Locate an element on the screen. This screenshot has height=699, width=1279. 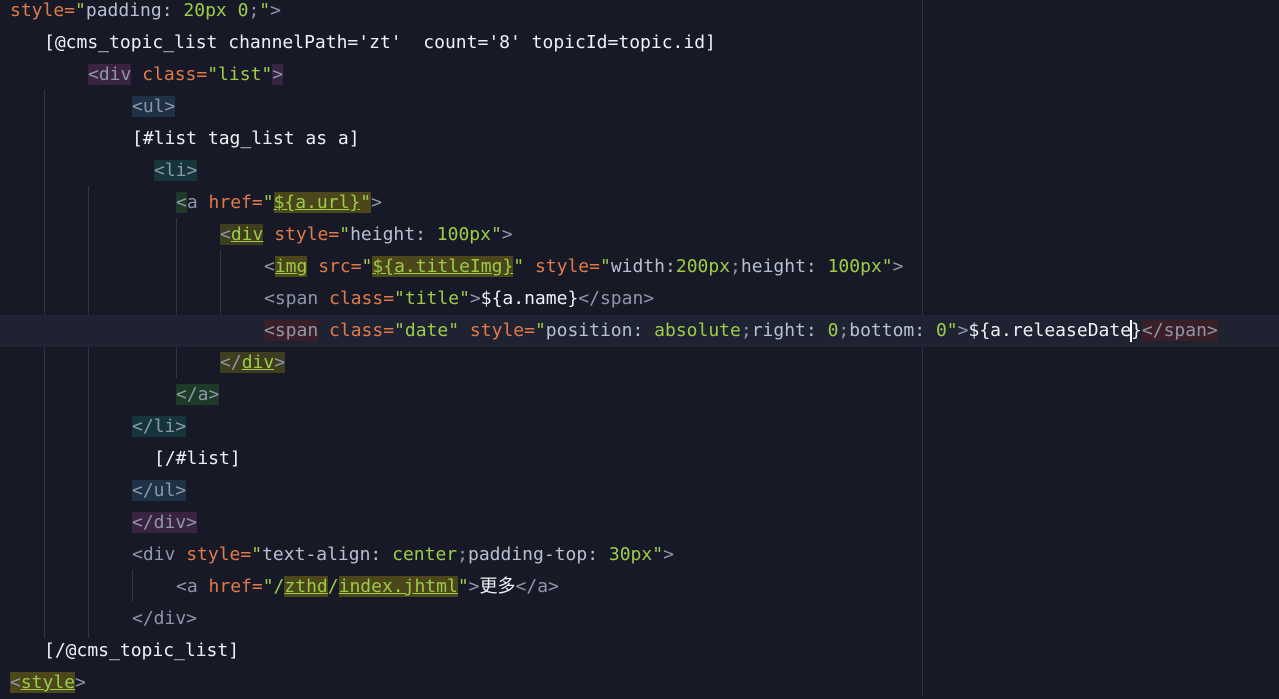
code-line: </ul> is located at coordinates (639, 491).